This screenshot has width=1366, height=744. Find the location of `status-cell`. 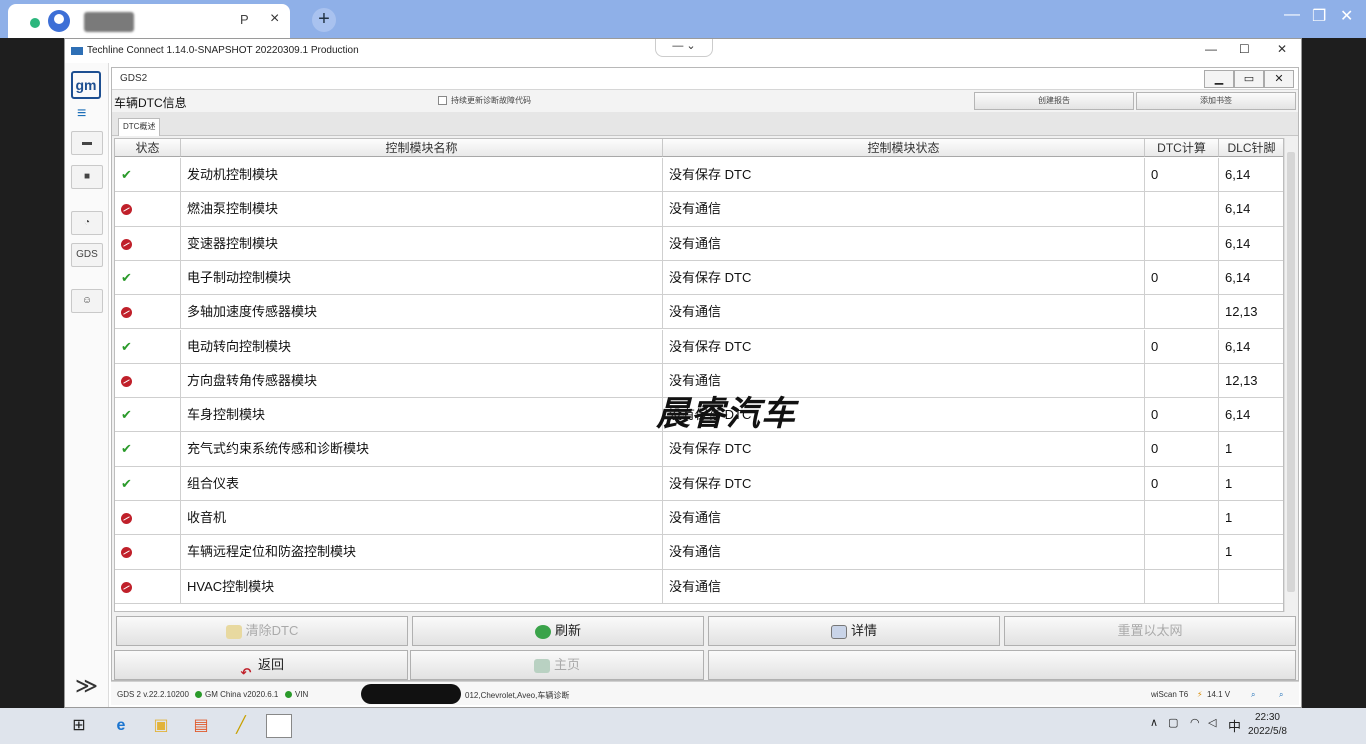

status-cell is located at coordinates (148, 380).